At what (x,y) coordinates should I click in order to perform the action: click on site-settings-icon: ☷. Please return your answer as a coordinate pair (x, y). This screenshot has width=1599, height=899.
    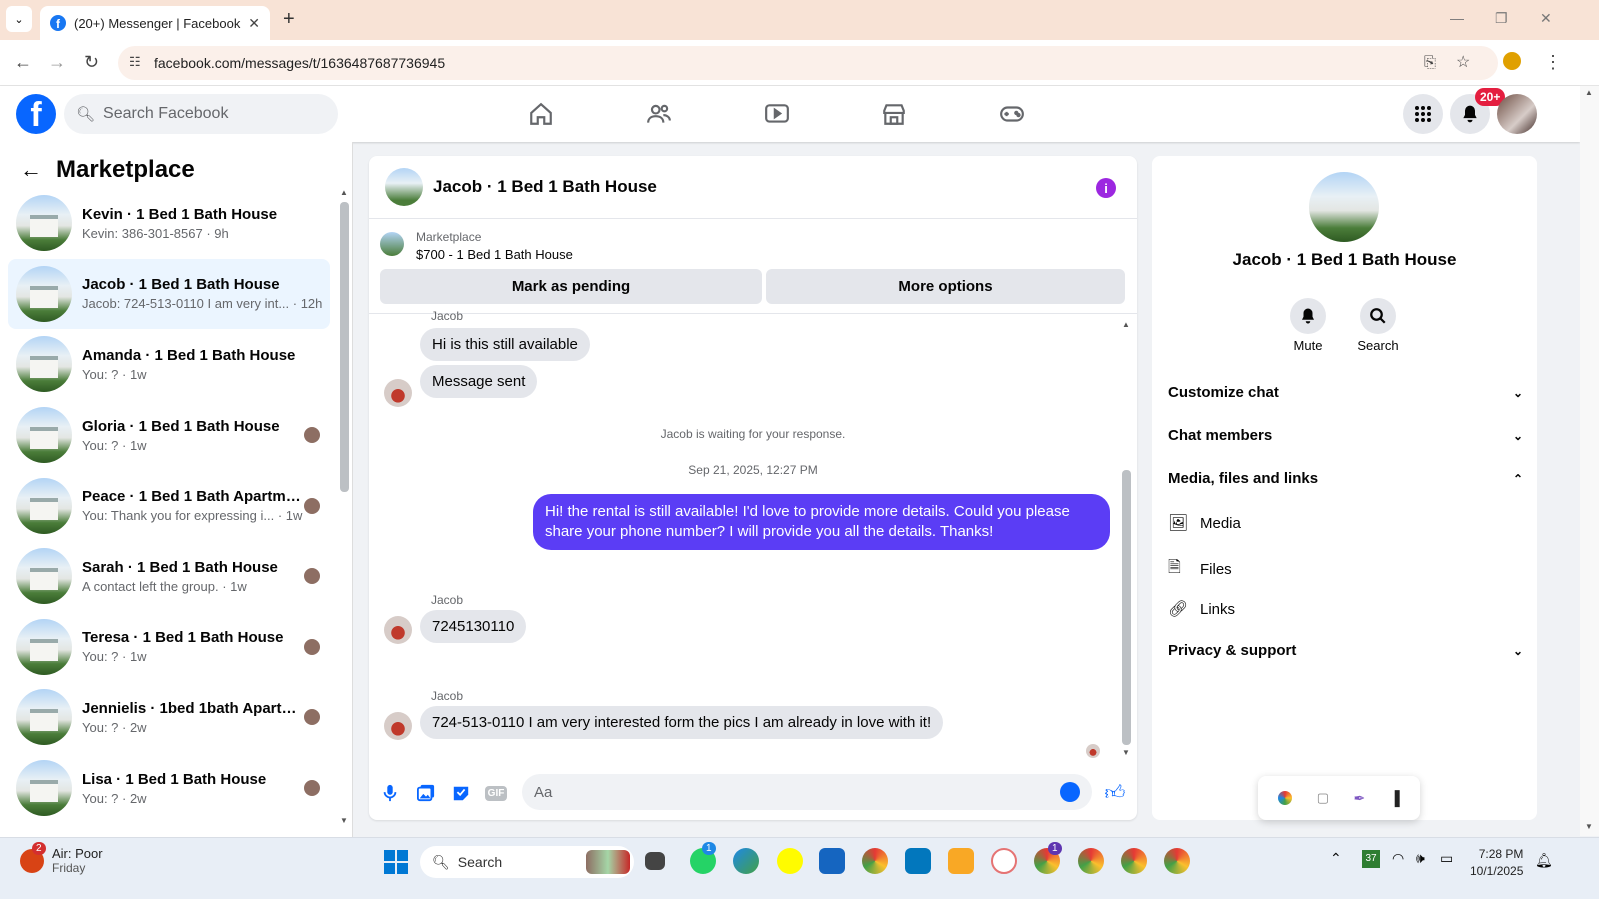
    Looking at the image, I should click on (135, 62).